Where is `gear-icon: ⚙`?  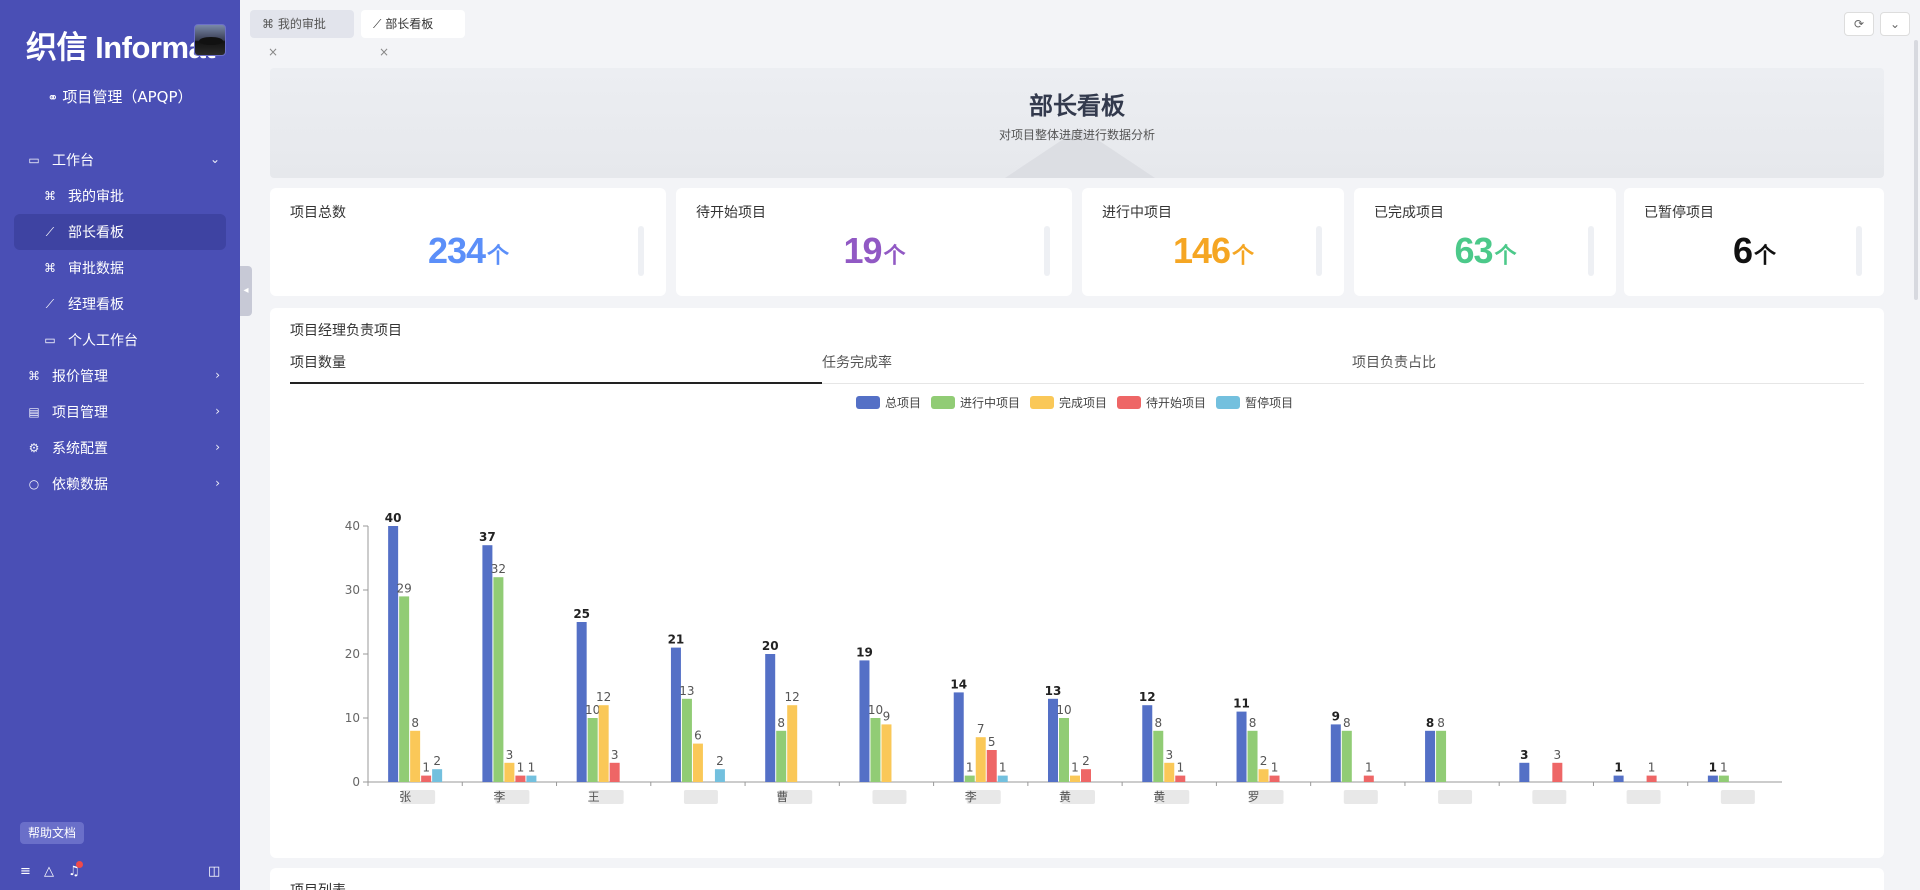
gear-icon: ⚙ is located at coordinates (34, 448).